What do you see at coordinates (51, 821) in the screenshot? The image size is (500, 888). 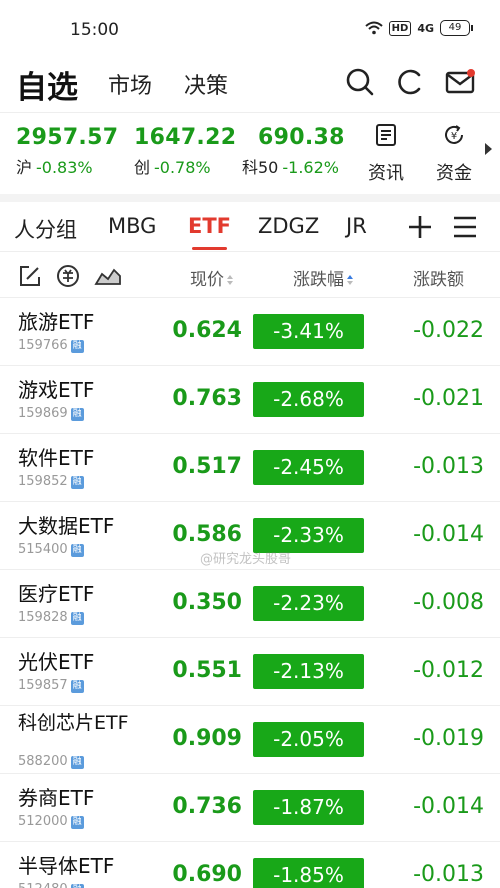 I see `etf-code-line: 512000 融` at bounding box center [51, 821].